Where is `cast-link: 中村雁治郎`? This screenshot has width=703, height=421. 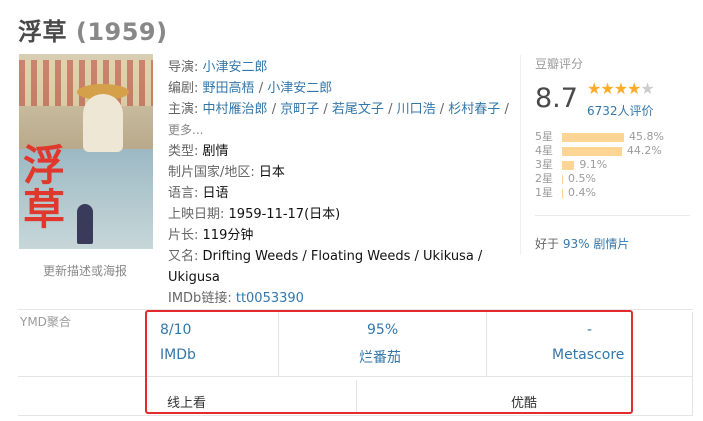 cast-link: 中村雁治郎 is located at coordinates (235, 109).